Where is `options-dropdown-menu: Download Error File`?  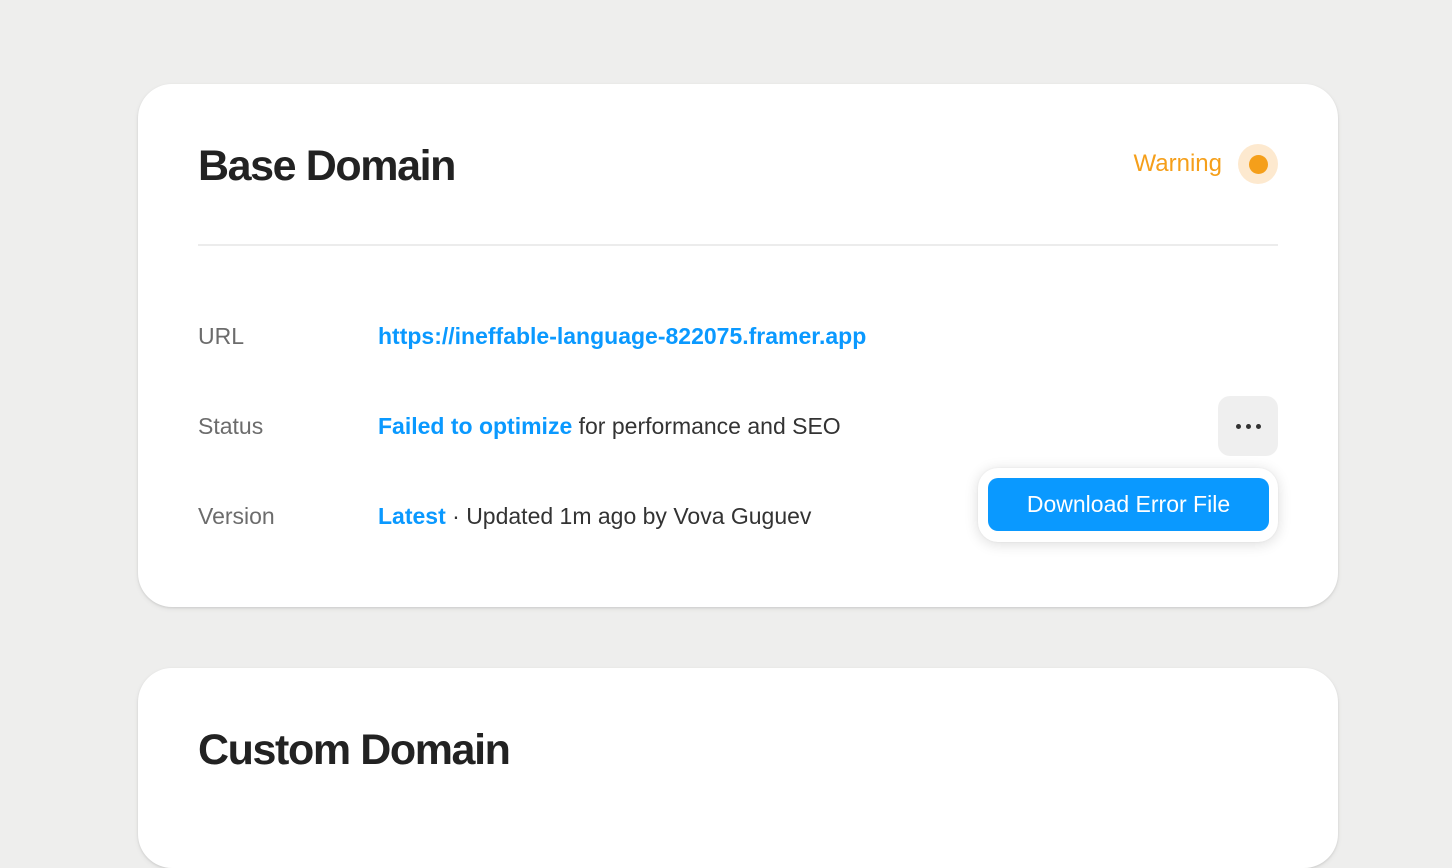
options-dropdown-menu: Download Error File is located at coordinates (1128, 505).